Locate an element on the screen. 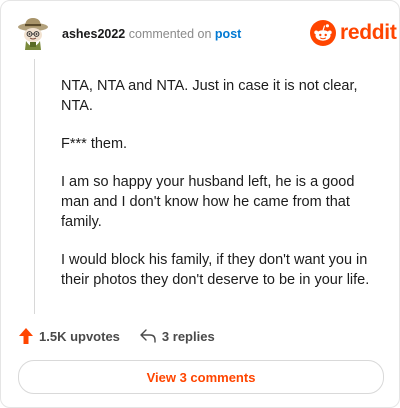  comment-header: ashes2022 commented on post is located at coordinates (151, 34).